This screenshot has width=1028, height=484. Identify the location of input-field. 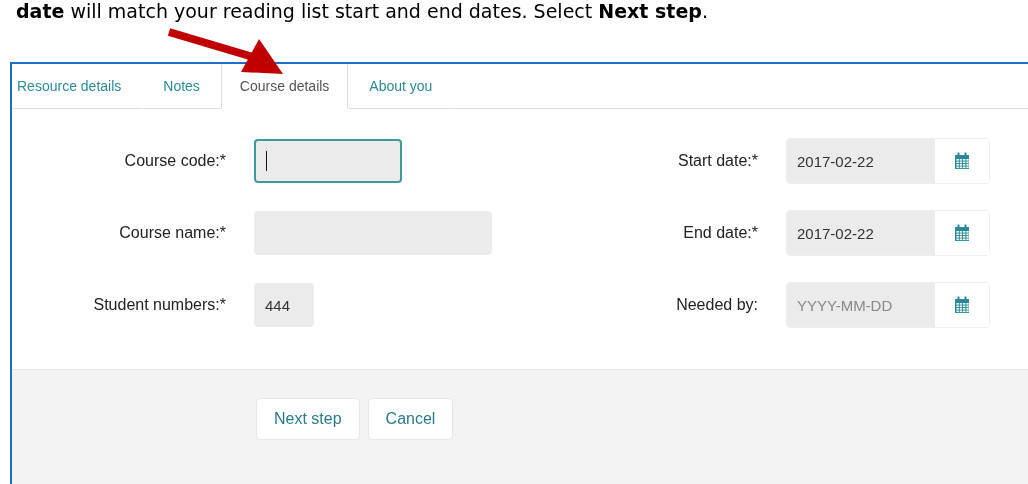
(328, 161).